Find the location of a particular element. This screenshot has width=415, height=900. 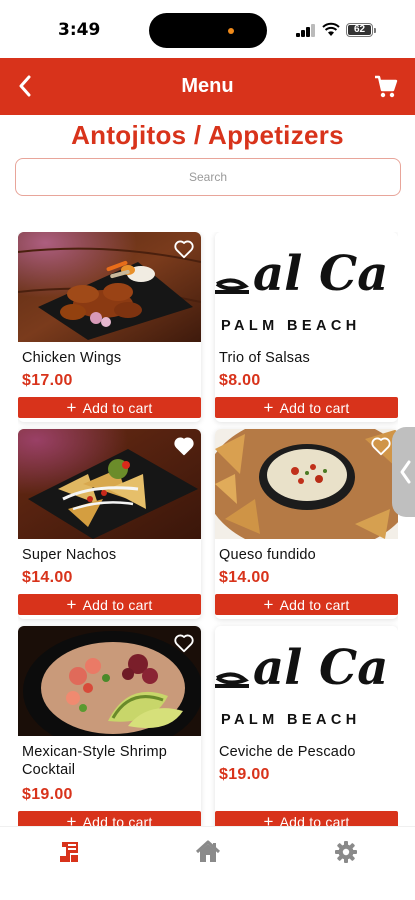

nav-settings is located at coordinates (346, 852).